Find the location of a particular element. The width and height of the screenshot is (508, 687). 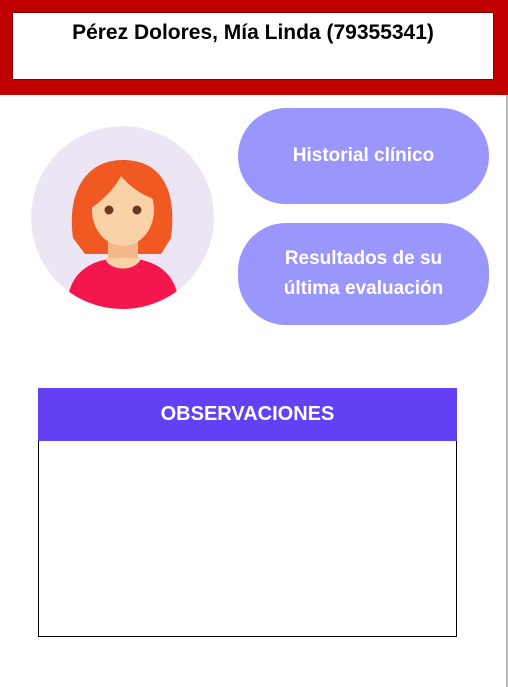

patient-name: Pérez Dolores, Mía Linda (79355341) is located at coordinates (253, 32).